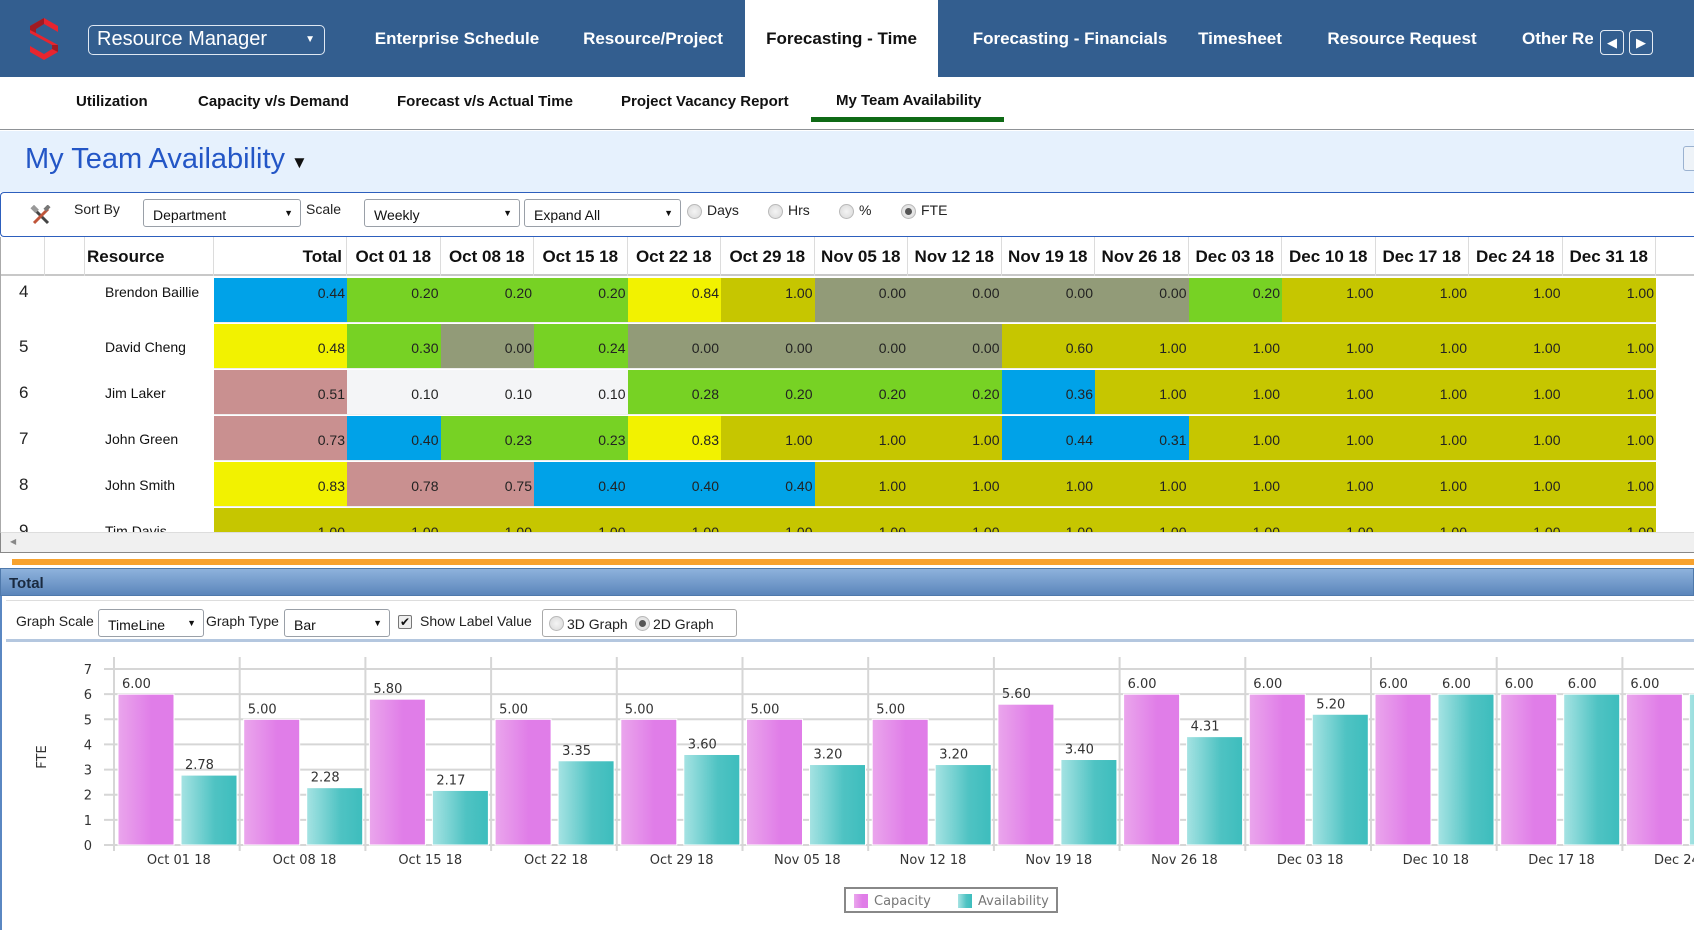 The width and height of the screenshot is (1694, 930). Describe the element at coordinates (337, 623) in the screenshot. I see `graph-type-select: Bar ▼` at that location.